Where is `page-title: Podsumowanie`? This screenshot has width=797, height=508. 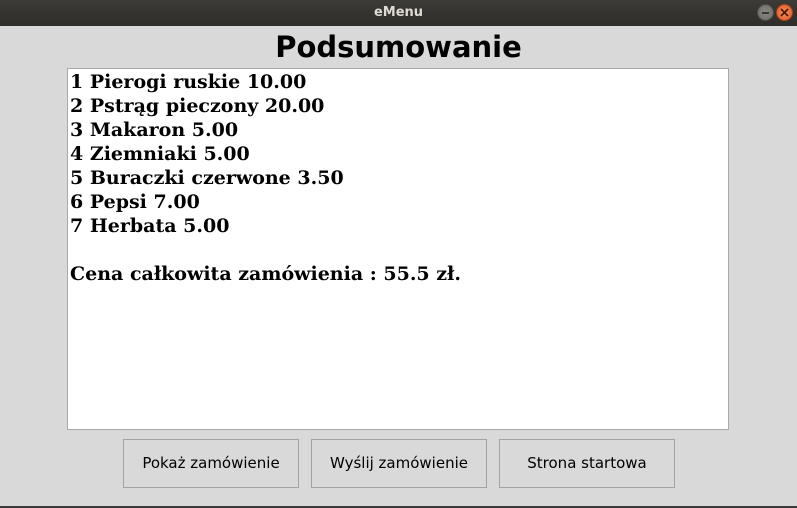
page-title: Podsumowanie is located at coordinates (398, 47).